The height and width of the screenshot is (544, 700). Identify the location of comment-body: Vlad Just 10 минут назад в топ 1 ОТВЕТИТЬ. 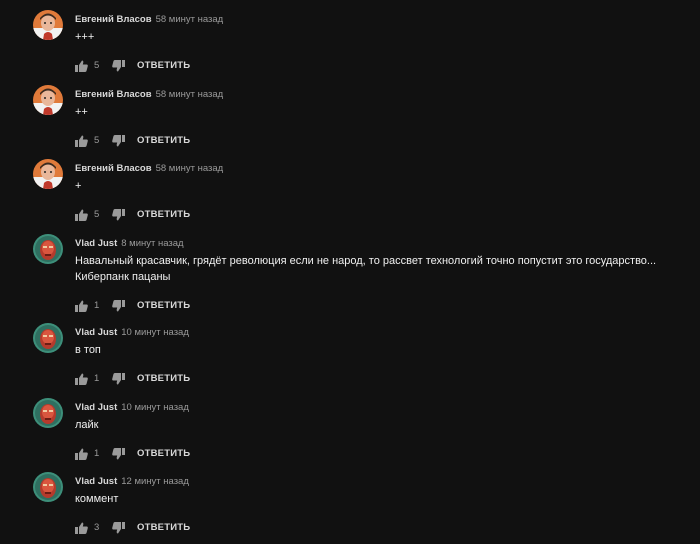
(384, 354).